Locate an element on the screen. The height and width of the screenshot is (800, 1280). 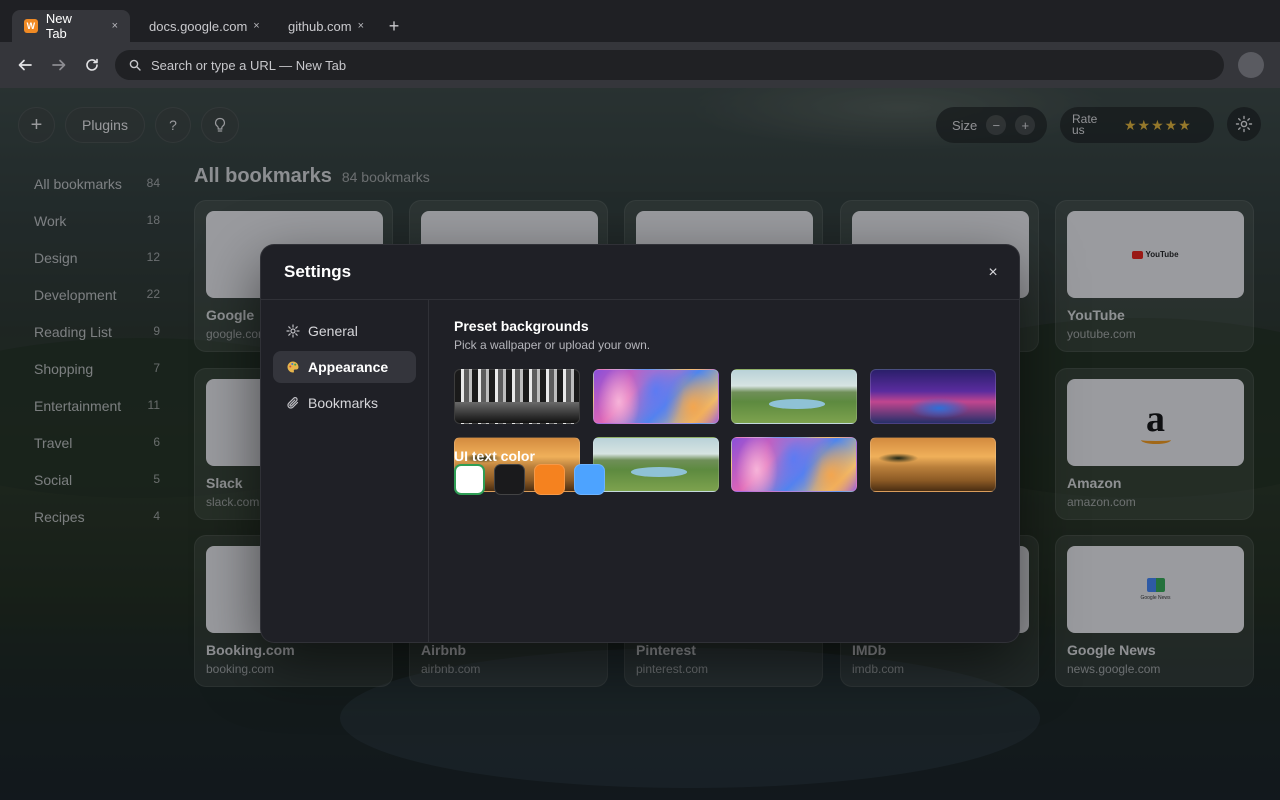
ui-text-color-title: UI text color is located at coordinates (494, 456).